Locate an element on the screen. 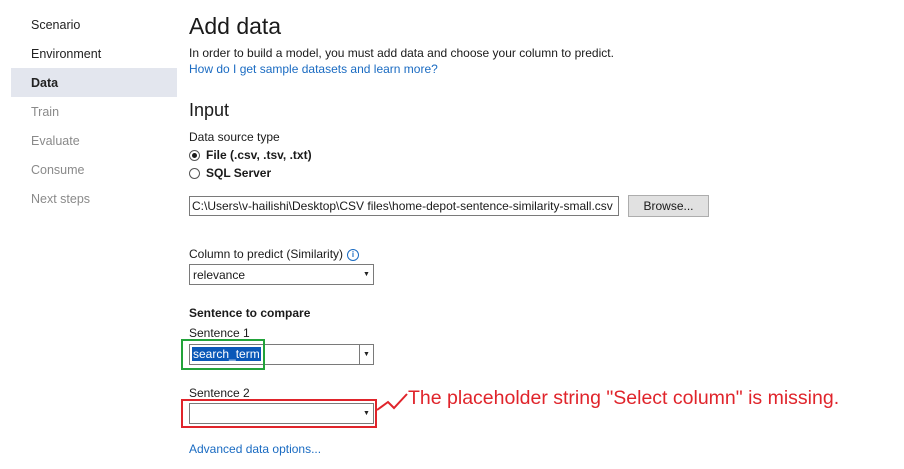 The width and height of the screenshot is (904, 469). sidebar-item-environment: Environment is located at coordinates (66, 54).